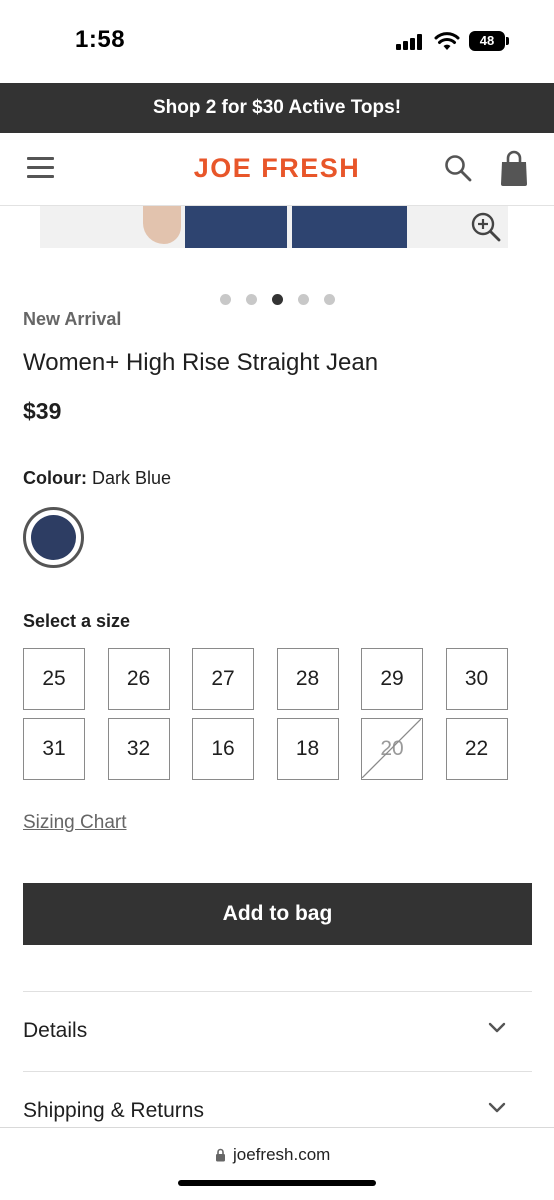 Image resolution: width=554 pixels, height=1200 pixels. I want to click on status-time: 1:58, so click(100, 39).